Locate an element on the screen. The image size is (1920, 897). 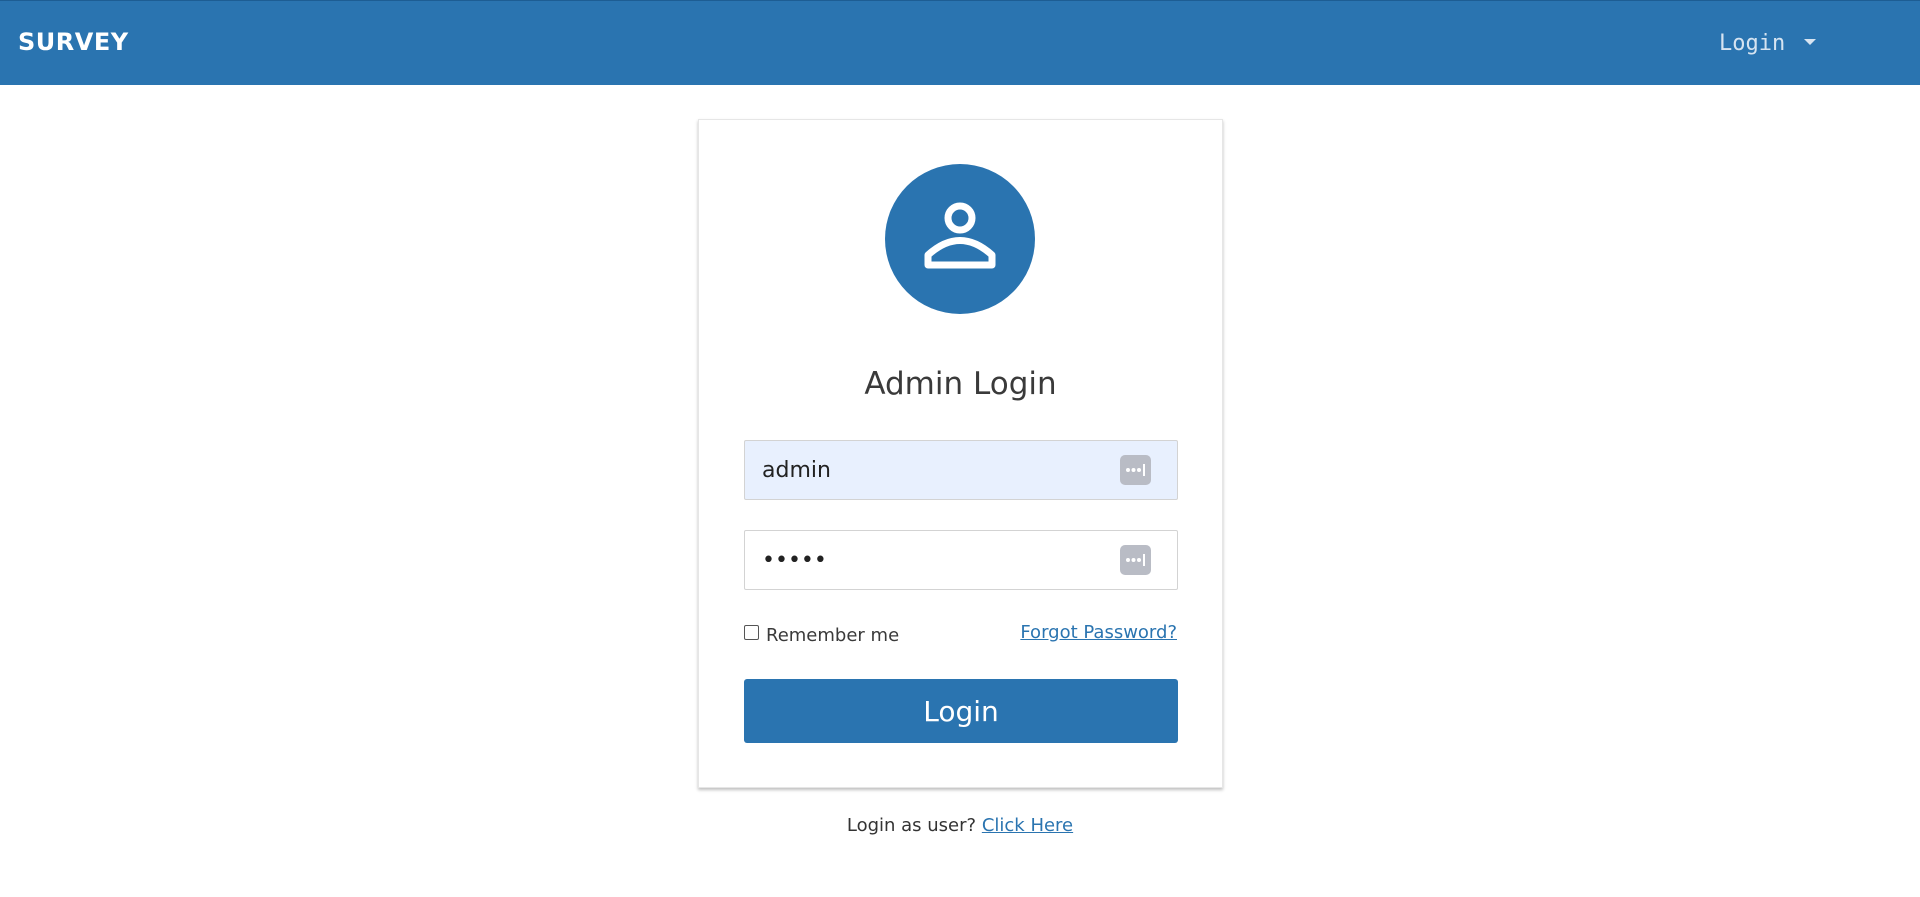
remember-me-row: Remember me is located at coordinates (821, 635).